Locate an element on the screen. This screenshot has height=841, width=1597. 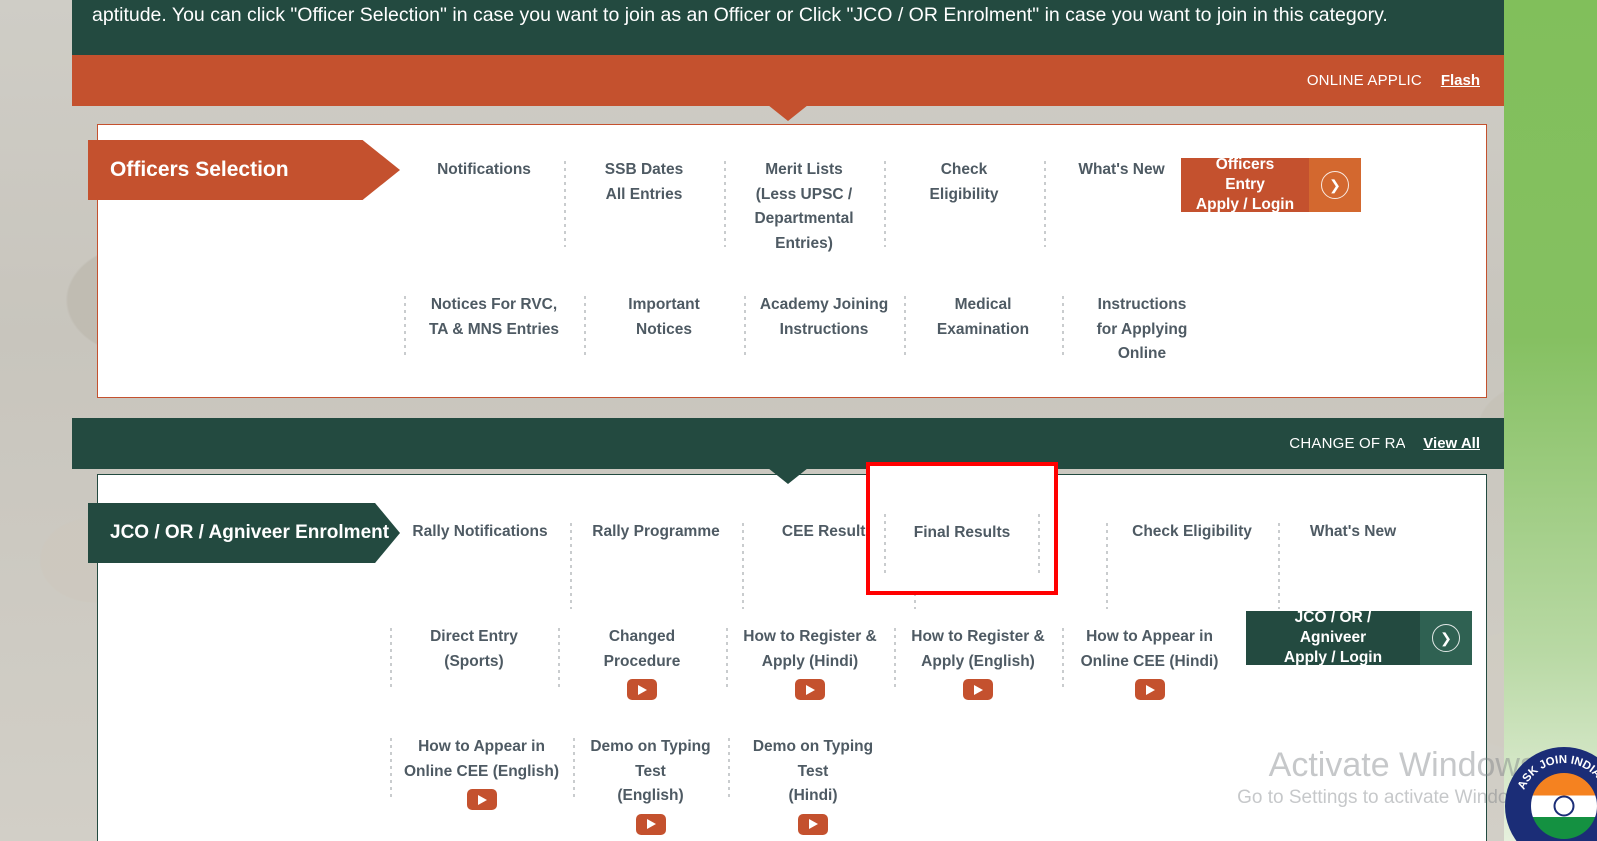
link-item: Demo on Typing Test (Hindi) is located at coordinates (813, 785).